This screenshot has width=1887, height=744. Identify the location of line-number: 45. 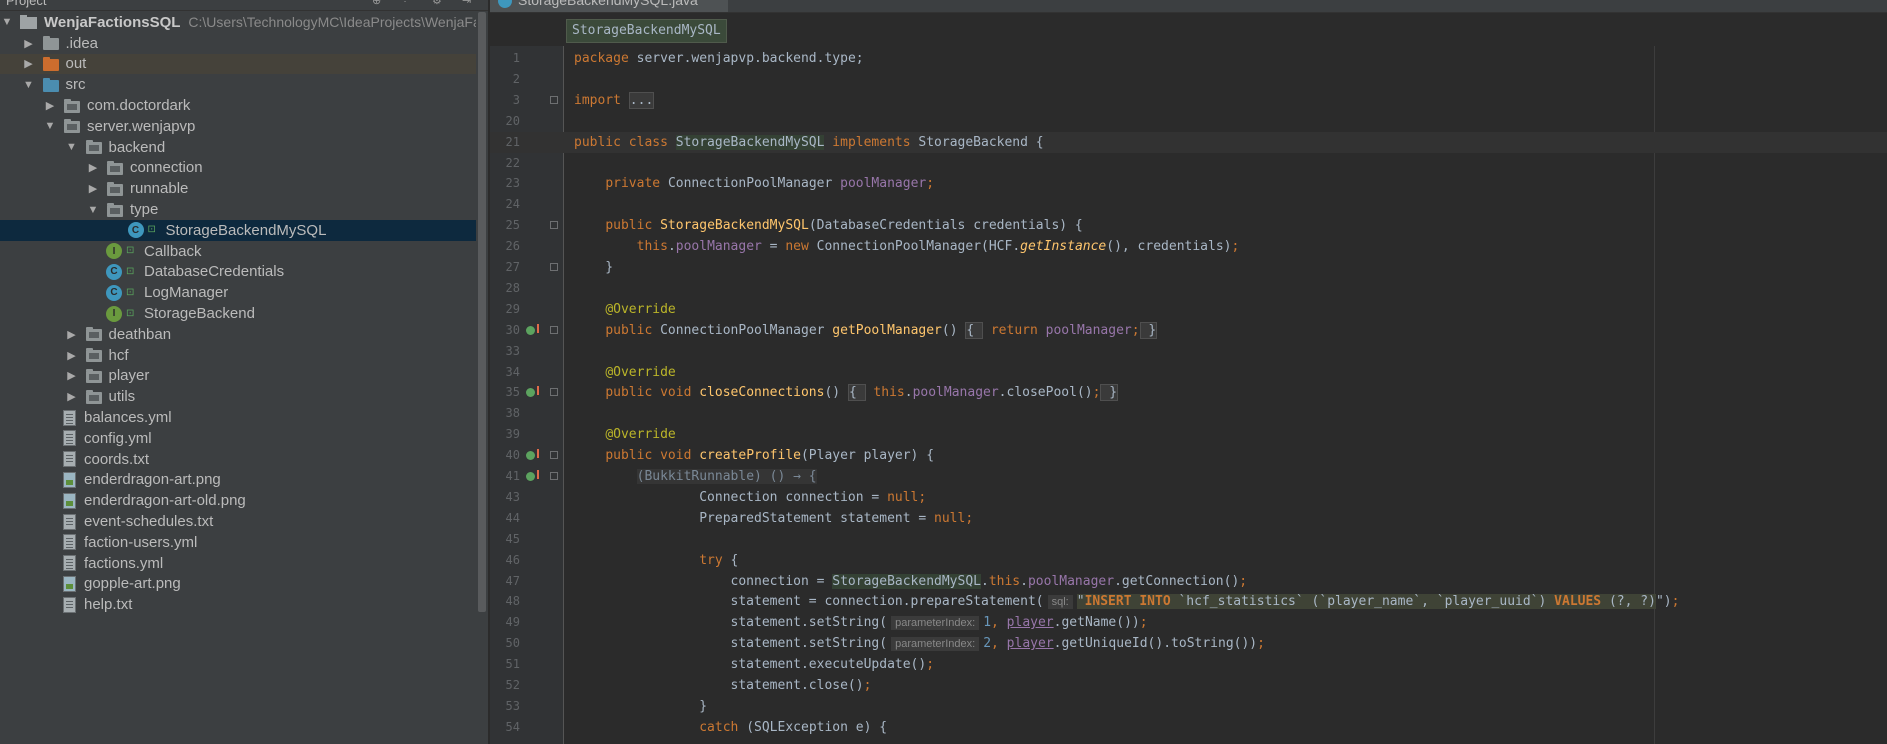
(505, 539).